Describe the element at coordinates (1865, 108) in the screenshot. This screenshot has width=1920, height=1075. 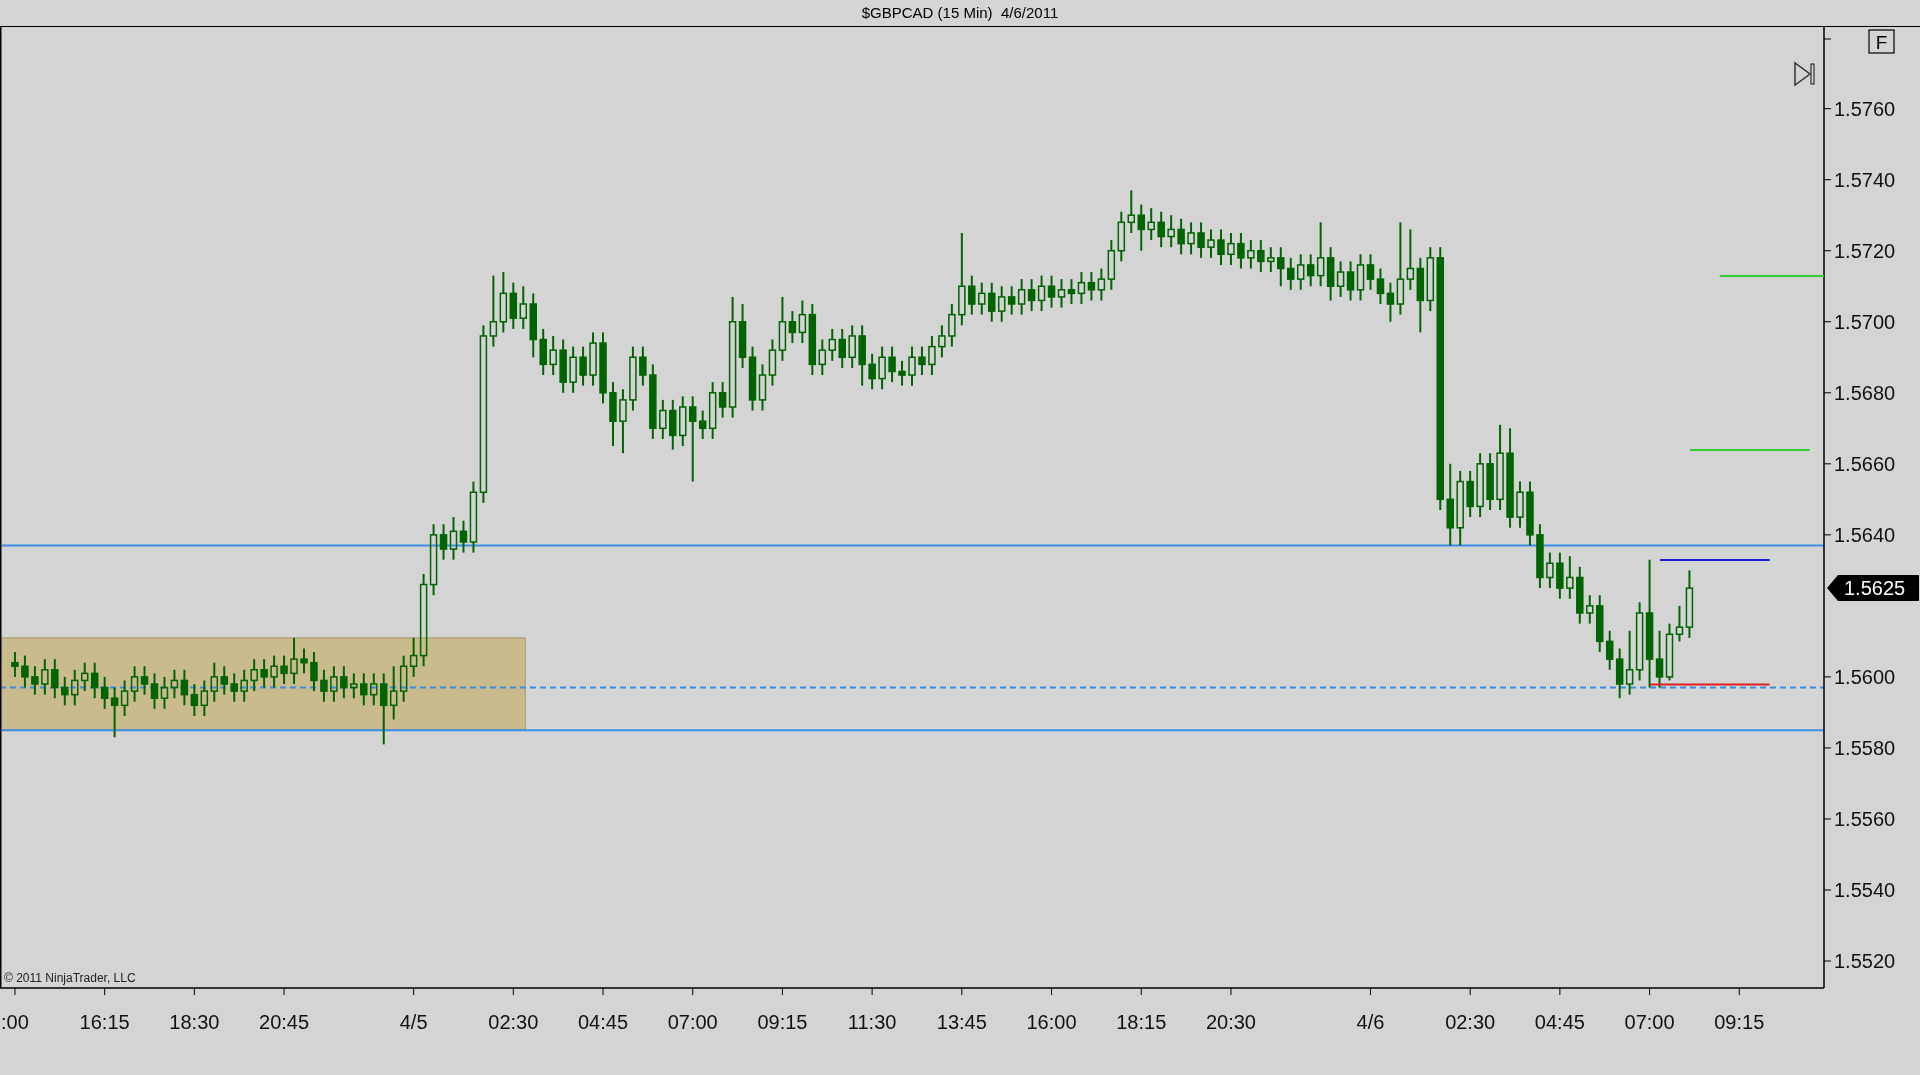
I see `price-axis-label: 1.5760` at that location.